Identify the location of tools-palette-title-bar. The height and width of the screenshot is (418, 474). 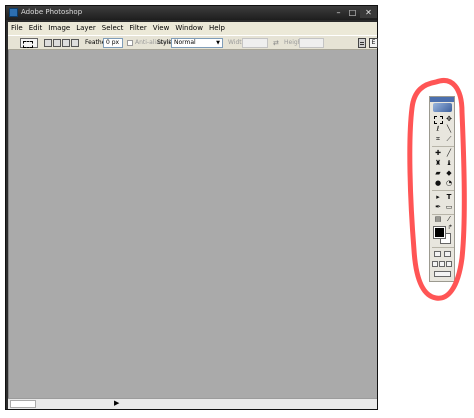
(442, 99).